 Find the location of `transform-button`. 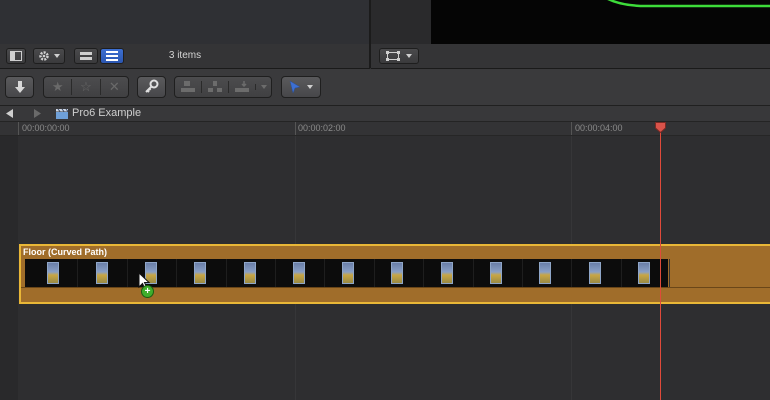

transform-button is located at coordinates (399, 56).